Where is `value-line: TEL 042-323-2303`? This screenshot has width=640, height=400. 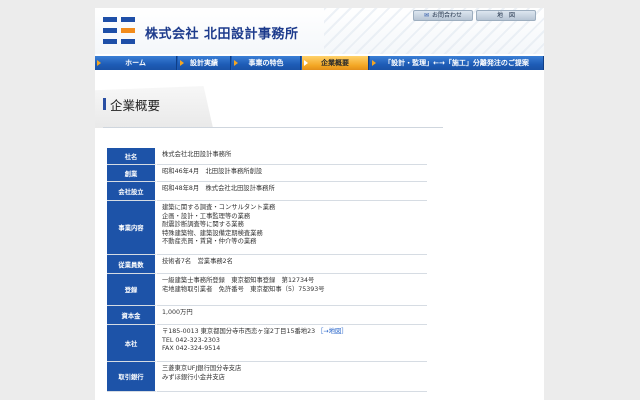 value-line: TEL 042-323-2303 is located at coordinates (294, 341).